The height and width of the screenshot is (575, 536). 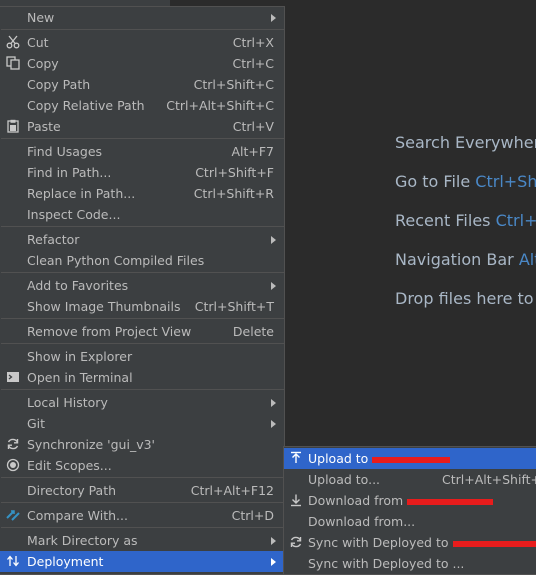 I want to click on hint-go-to-file: Go to File Ctrl+Sh, so click(x=465, y=181).